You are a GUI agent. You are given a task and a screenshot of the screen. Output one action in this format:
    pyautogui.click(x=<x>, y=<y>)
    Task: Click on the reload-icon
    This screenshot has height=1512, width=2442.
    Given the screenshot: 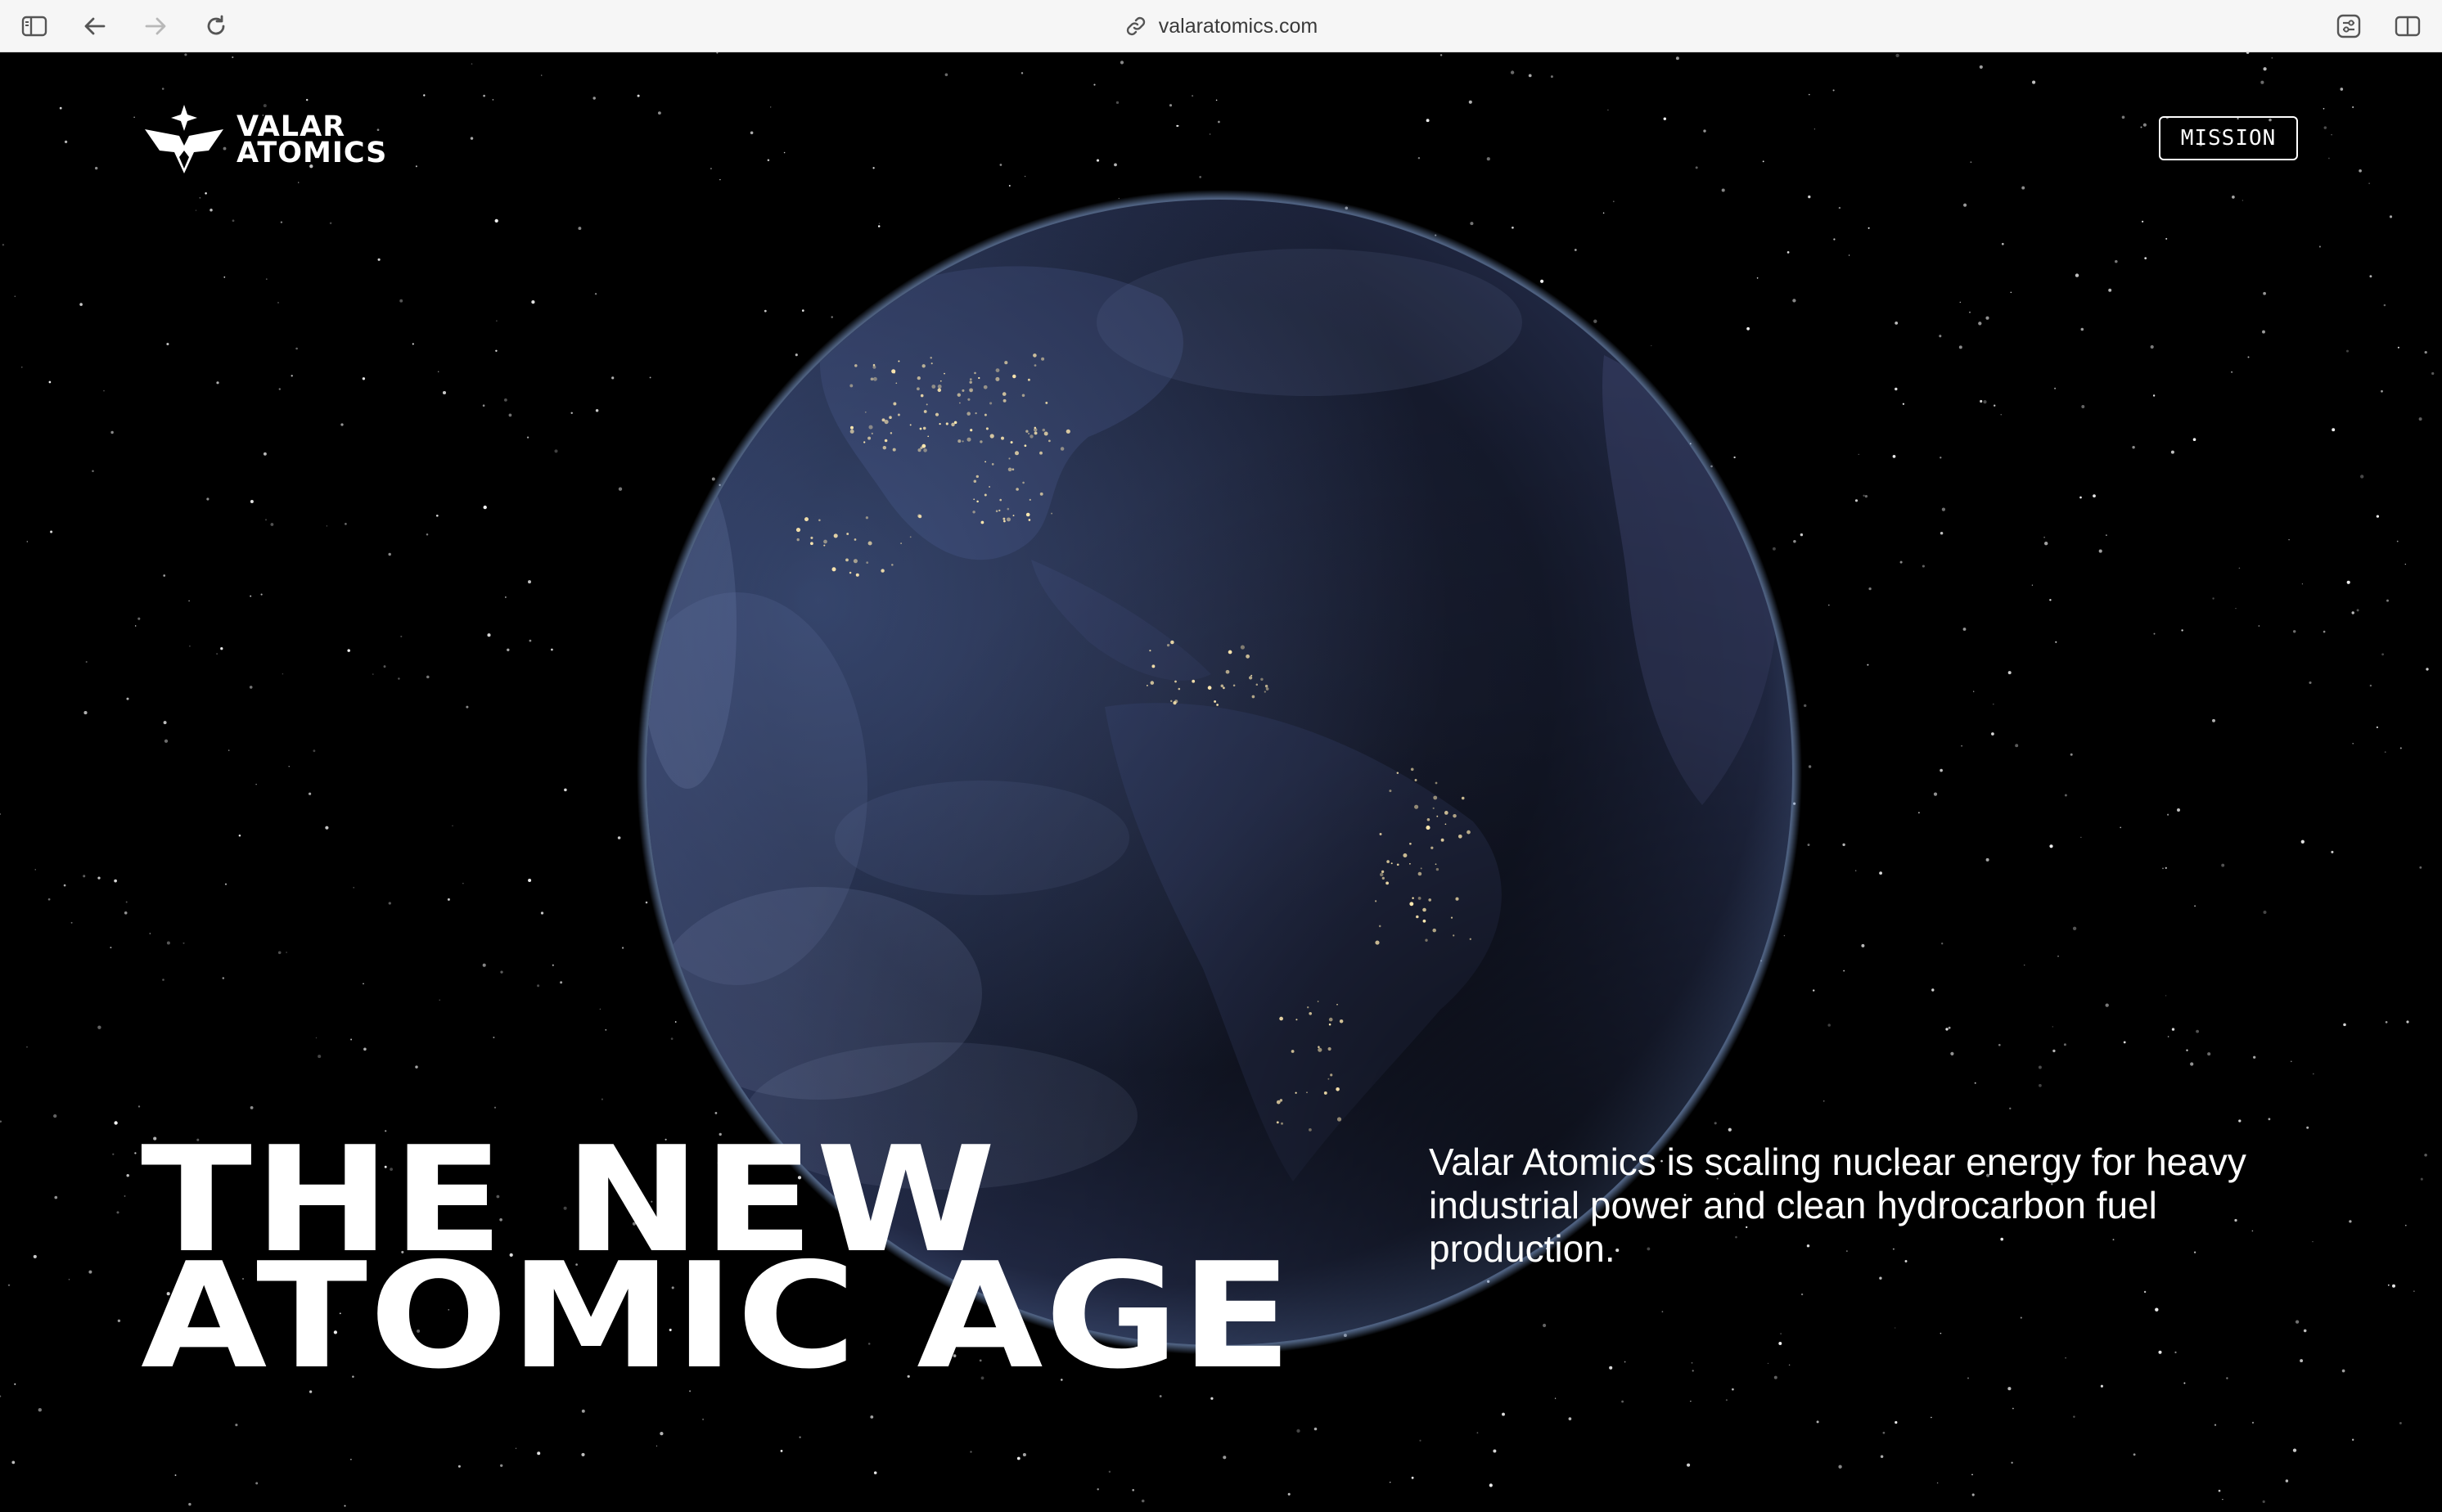 What is the action you would take?
    pyautogui.click(x=216, y=27)
    